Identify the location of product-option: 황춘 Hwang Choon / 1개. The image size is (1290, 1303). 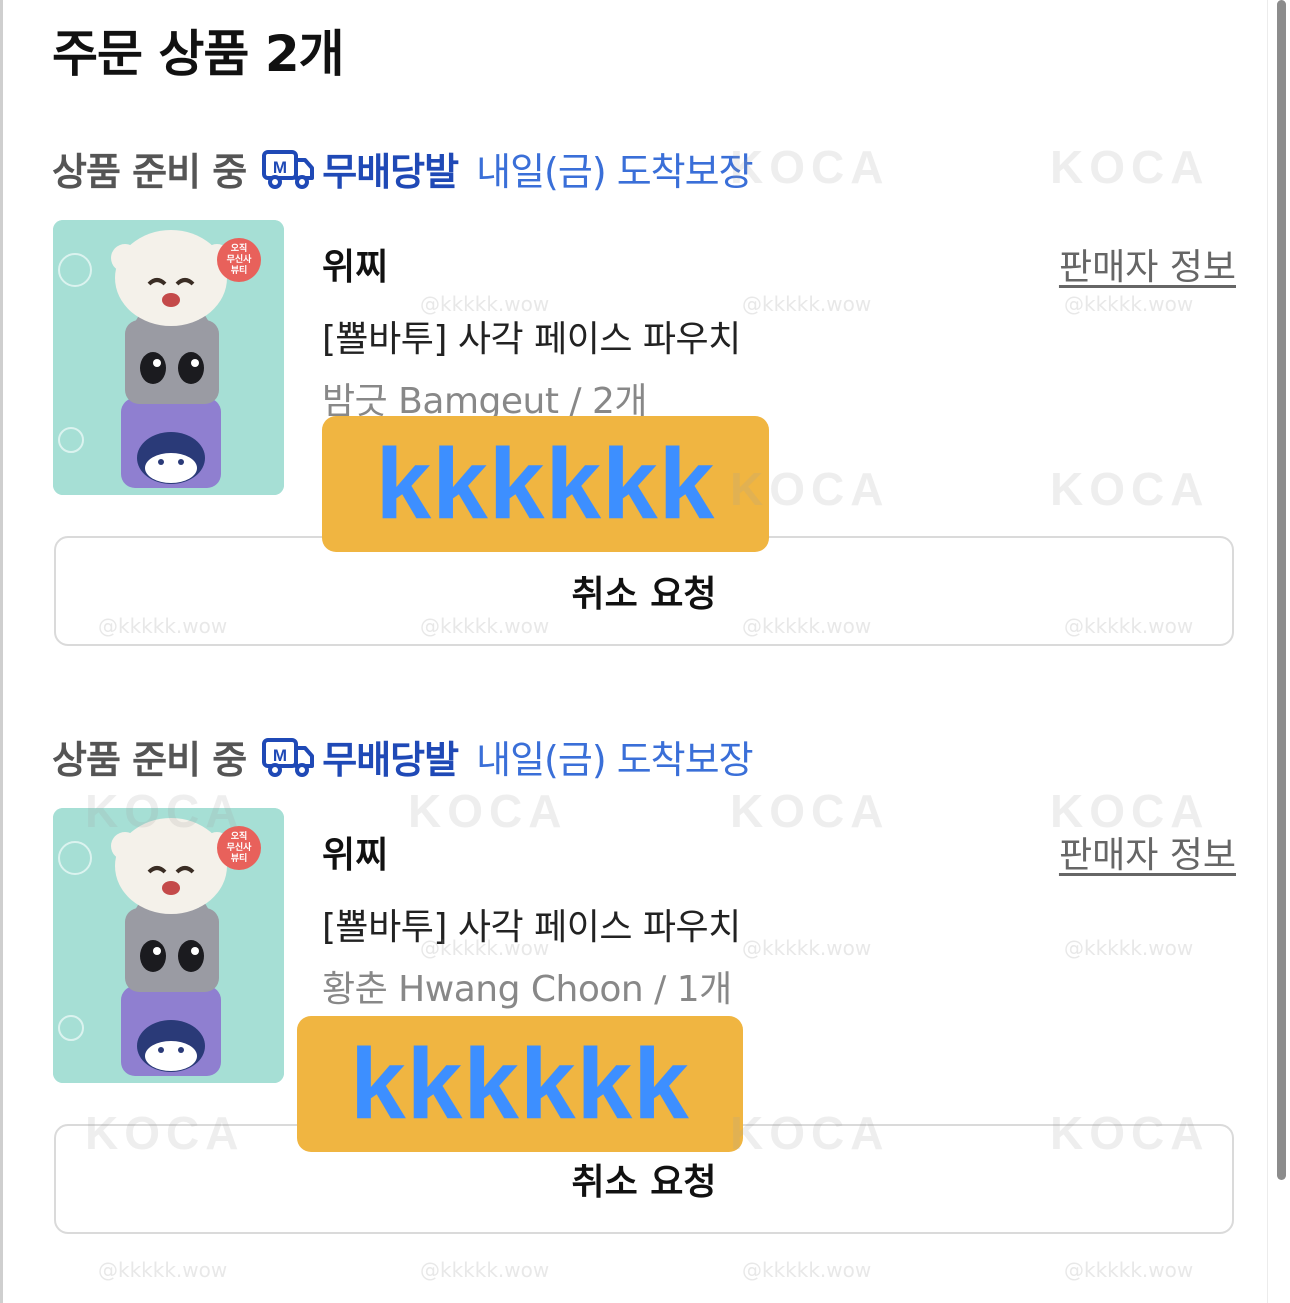
(527, 989).